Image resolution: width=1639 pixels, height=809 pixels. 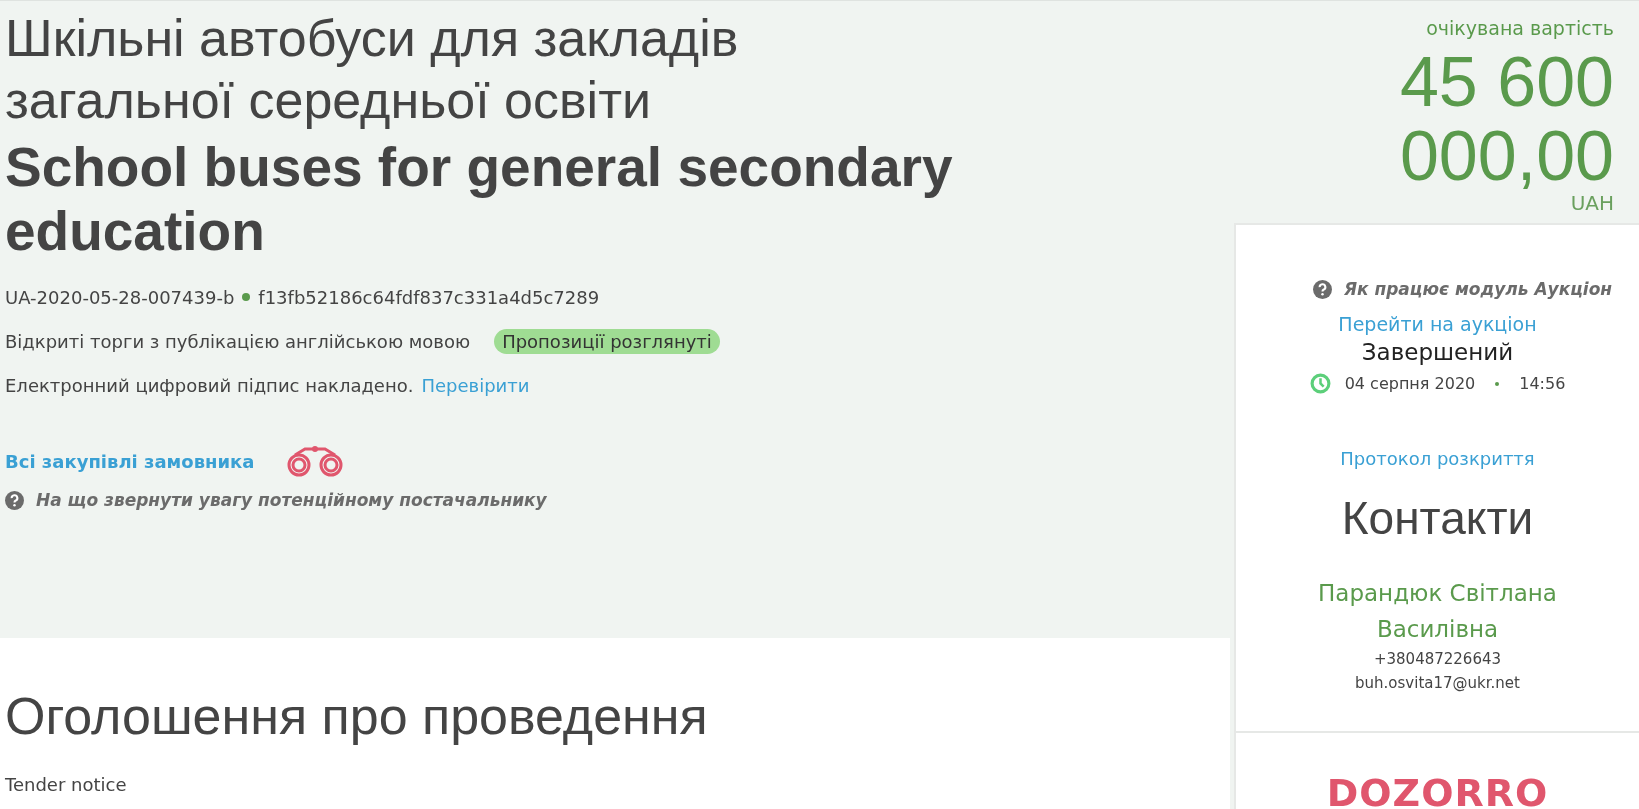 I want to click on tender-hash: f13fb52186c64fdf837c331a4d5c7289, so click(x=429, y=297).